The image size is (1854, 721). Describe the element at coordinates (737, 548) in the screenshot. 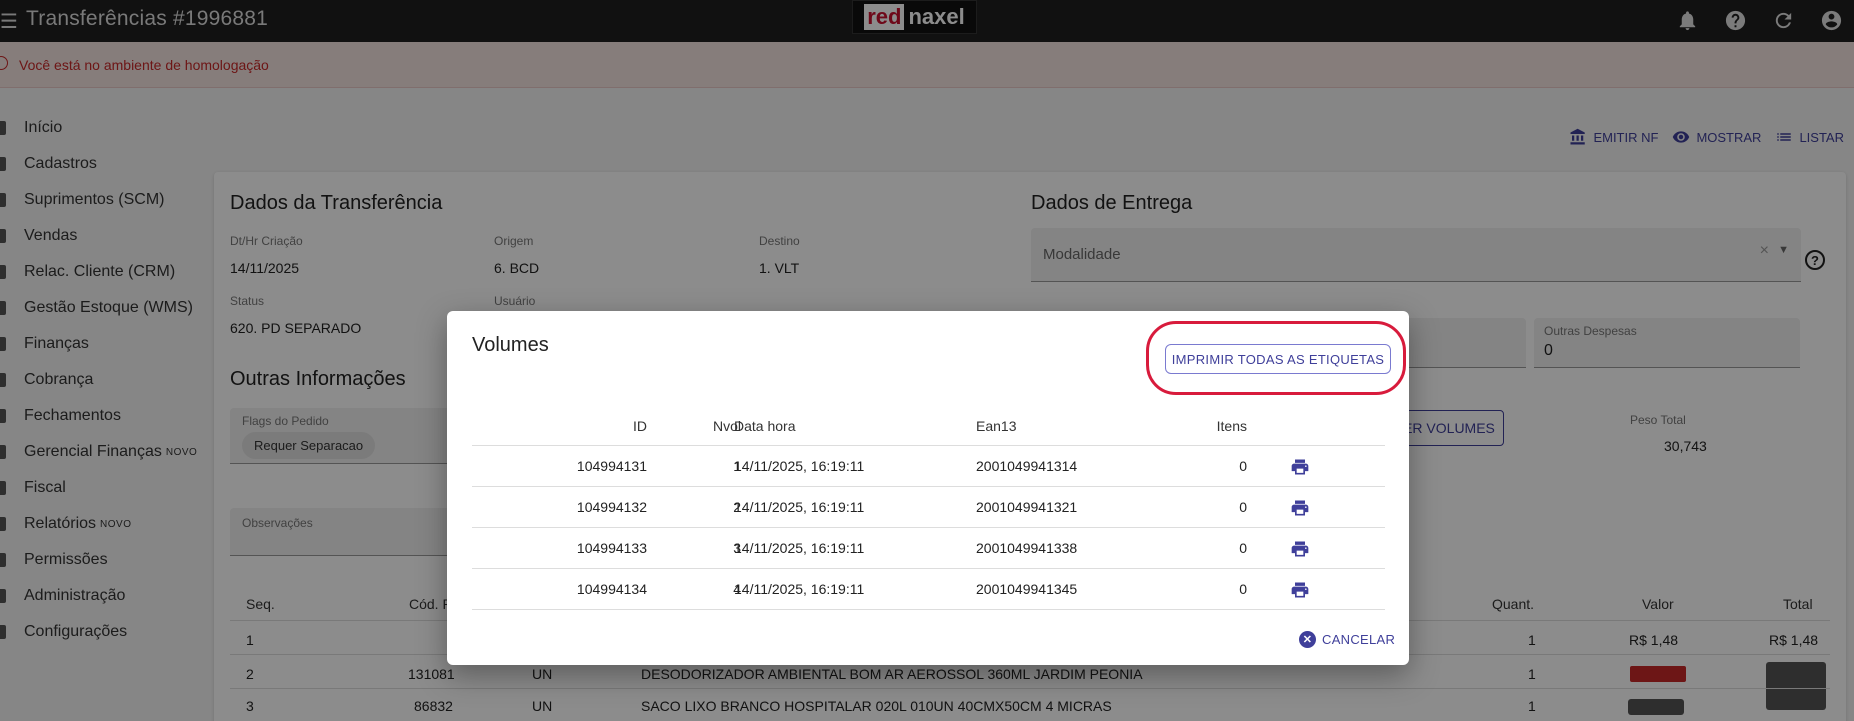

I see `cell-nvol: 3` at that location.